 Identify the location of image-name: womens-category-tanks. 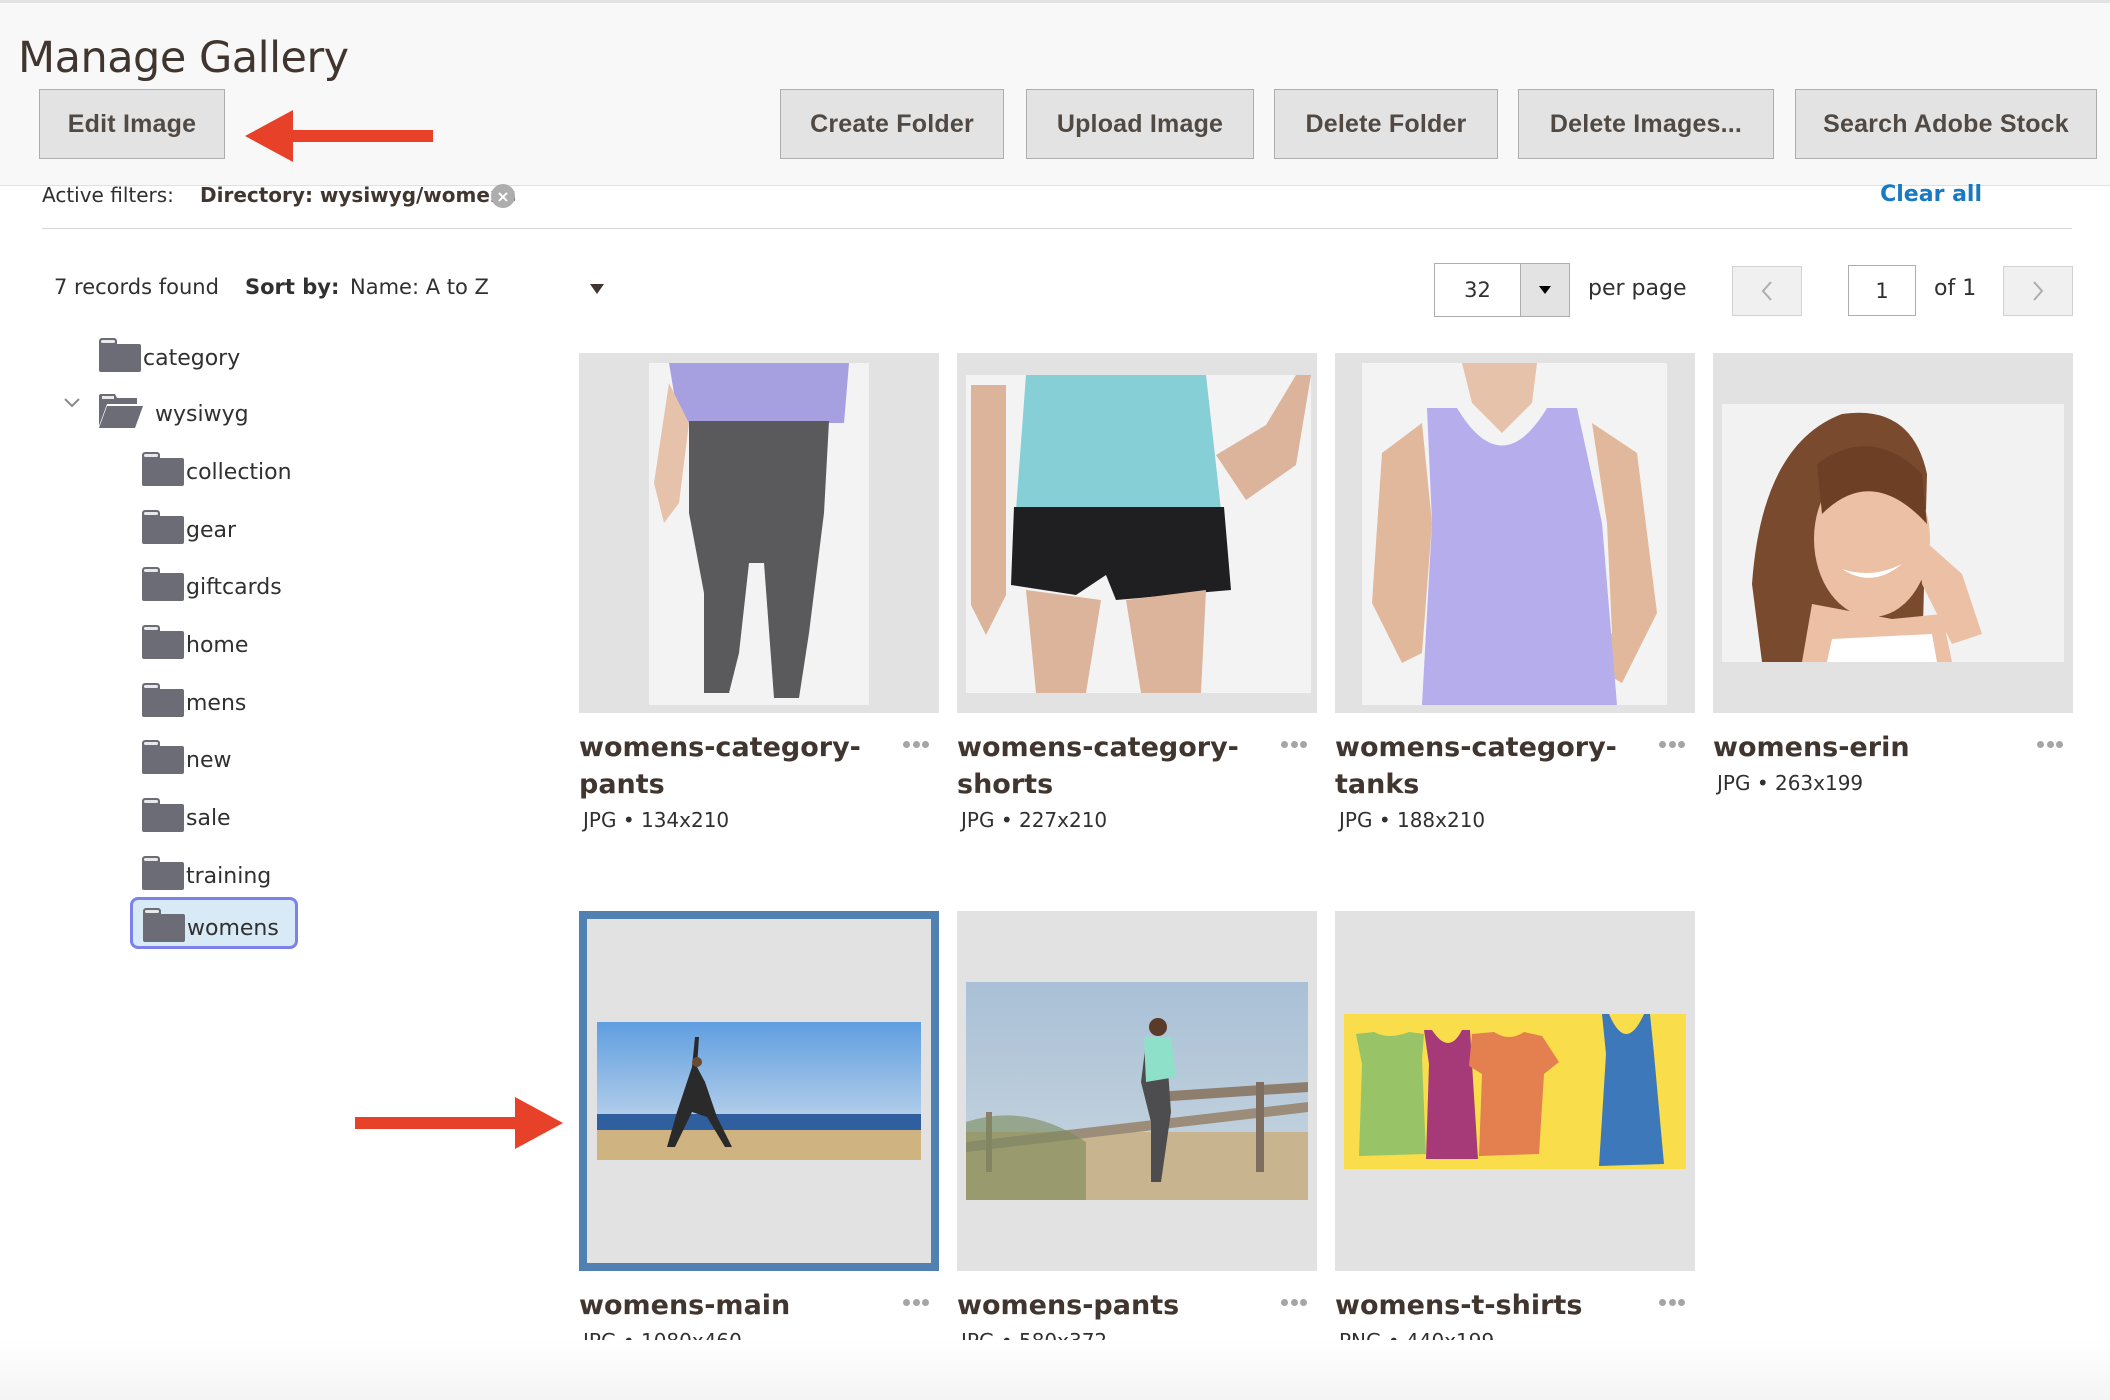
(1476, 766).